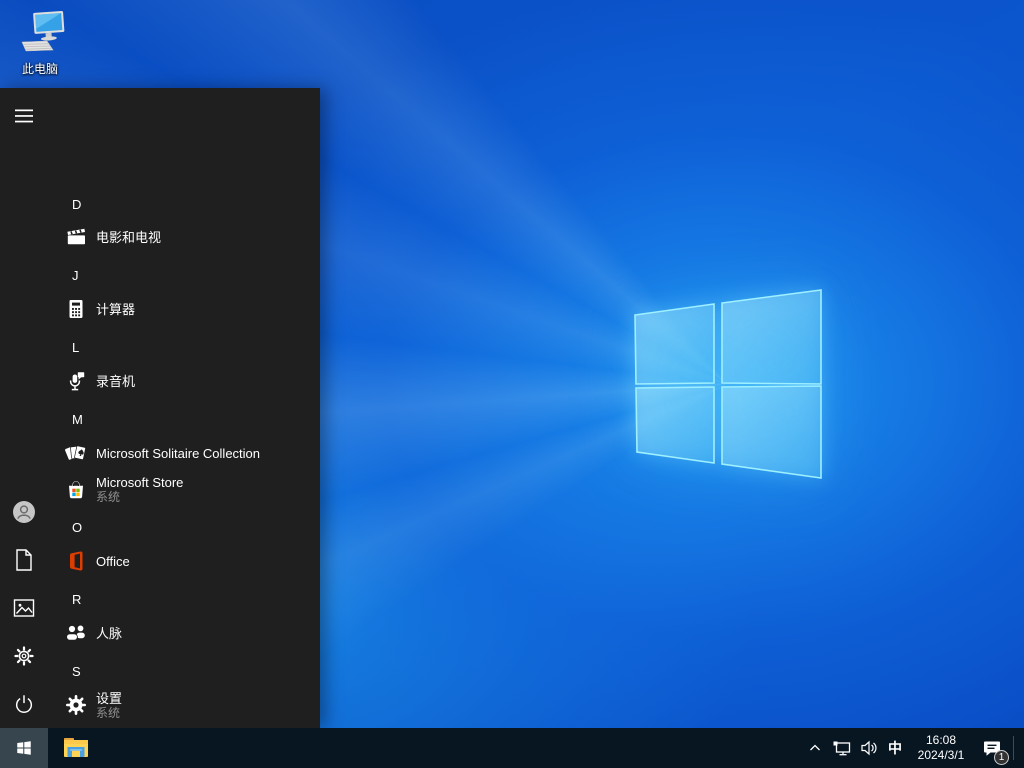  I want to click on volume-button, so click(868, 748).